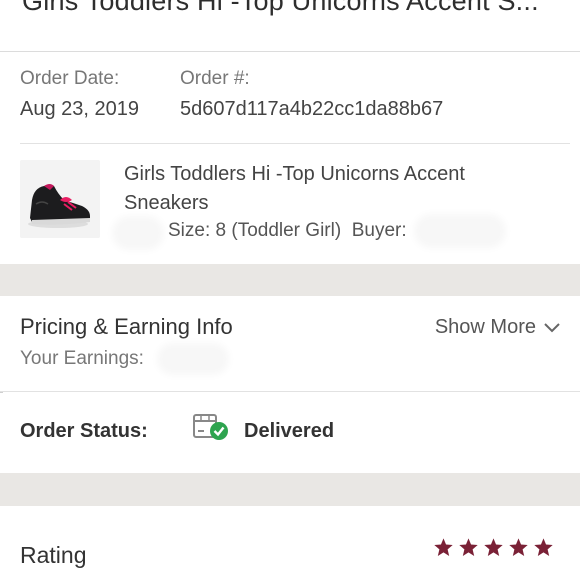 The image size is (580, 579). I want to click on earnings-row: Your Earnings:, so click(122, 359).